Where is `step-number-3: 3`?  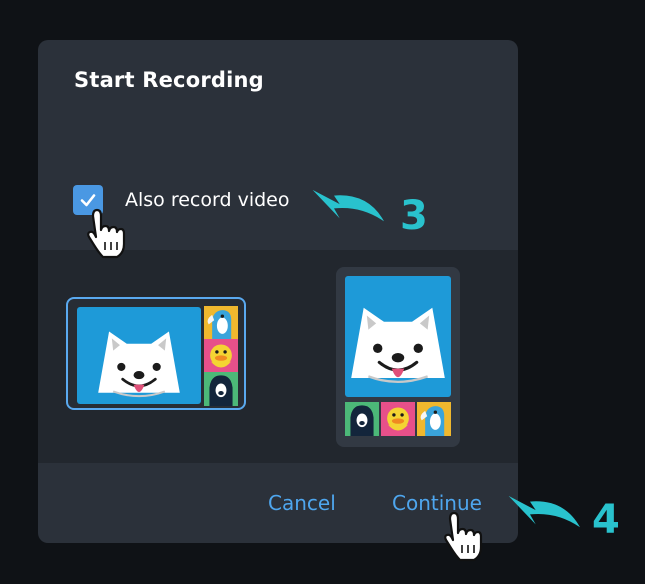 step-number-3: 3 is located at coordinates (414, 216).